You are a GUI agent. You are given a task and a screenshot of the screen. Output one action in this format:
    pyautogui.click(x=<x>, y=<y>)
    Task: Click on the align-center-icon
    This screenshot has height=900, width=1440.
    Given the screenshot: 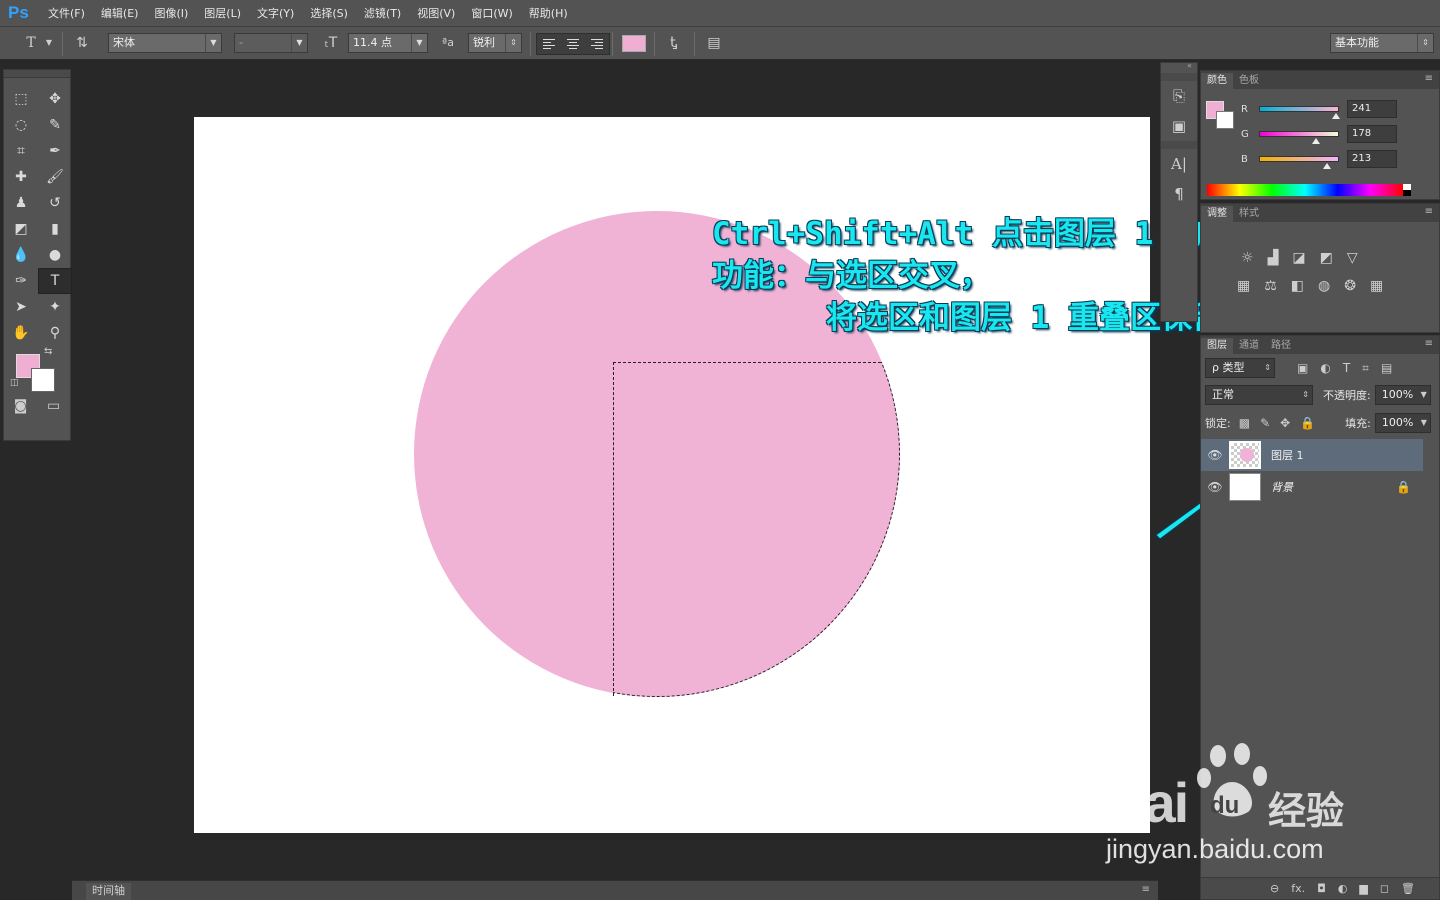 What is the action you would take?
    pyautogui.click(x=573, y=44)
    